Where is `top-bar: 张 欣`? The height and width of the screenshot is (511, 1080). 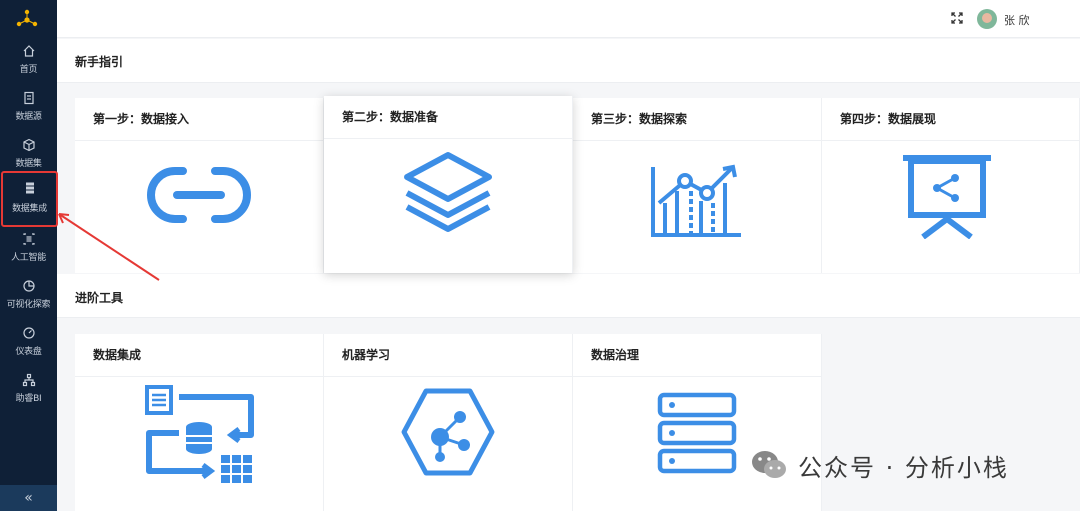
top-bar: 张 欣 is located at coordinates (568, 19).